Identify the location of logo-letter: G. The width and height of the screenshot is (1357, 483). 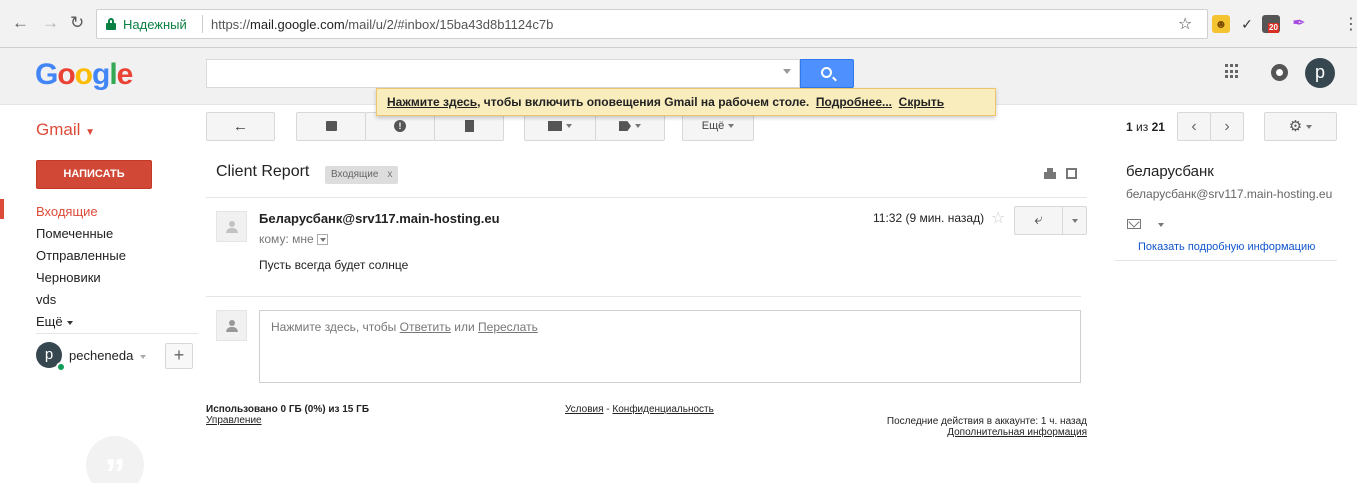
(46, 74).